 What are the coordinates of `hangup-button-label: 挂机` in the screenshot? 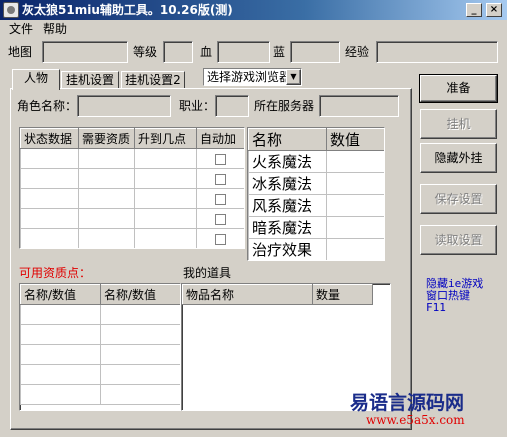 It's located at (458, 124).